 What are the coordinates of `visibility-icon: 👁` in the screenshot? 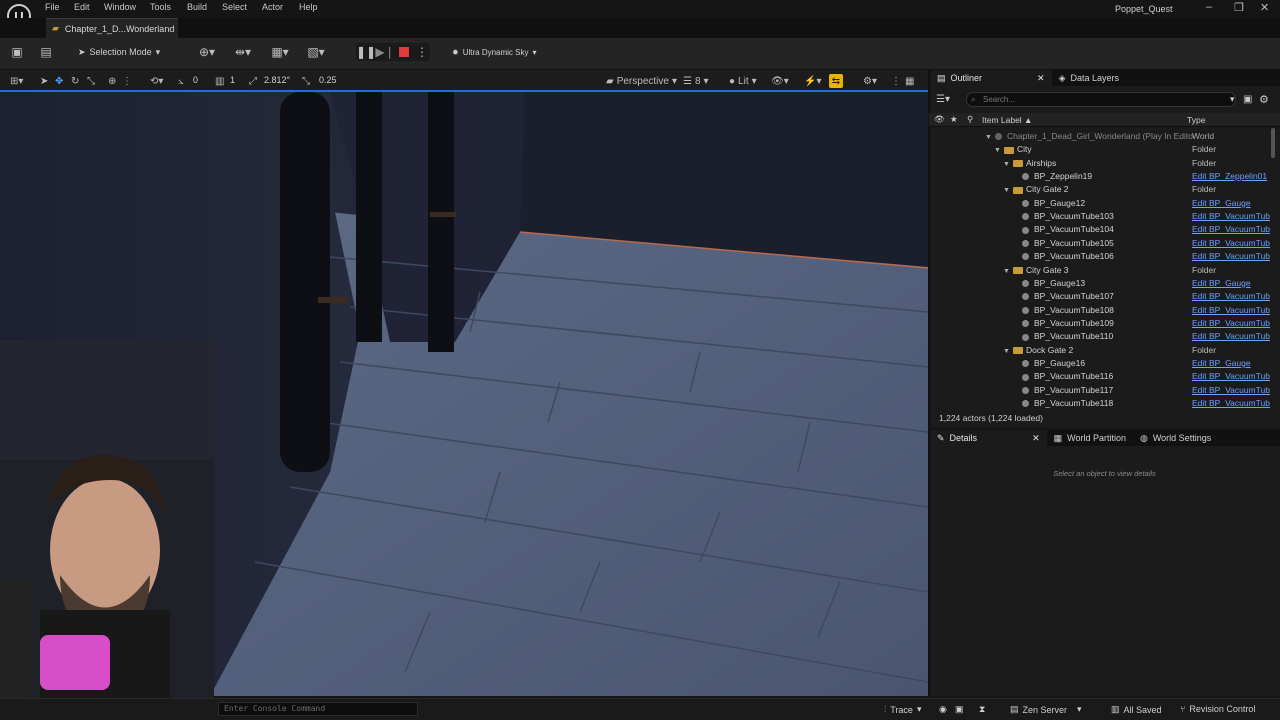 It's located at (939, 119).